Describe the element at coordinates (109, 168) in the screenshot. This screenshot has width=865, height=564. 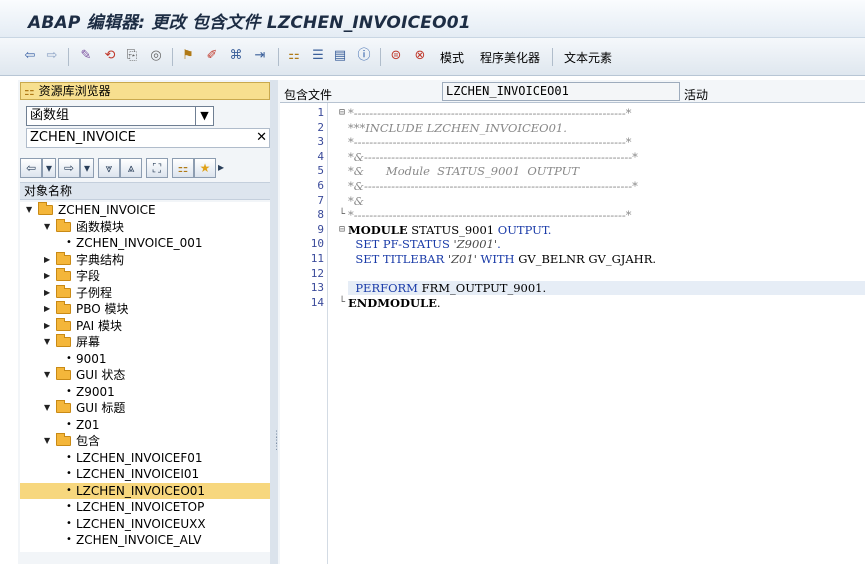
I see `collapse-icon: ⩔` at that location.